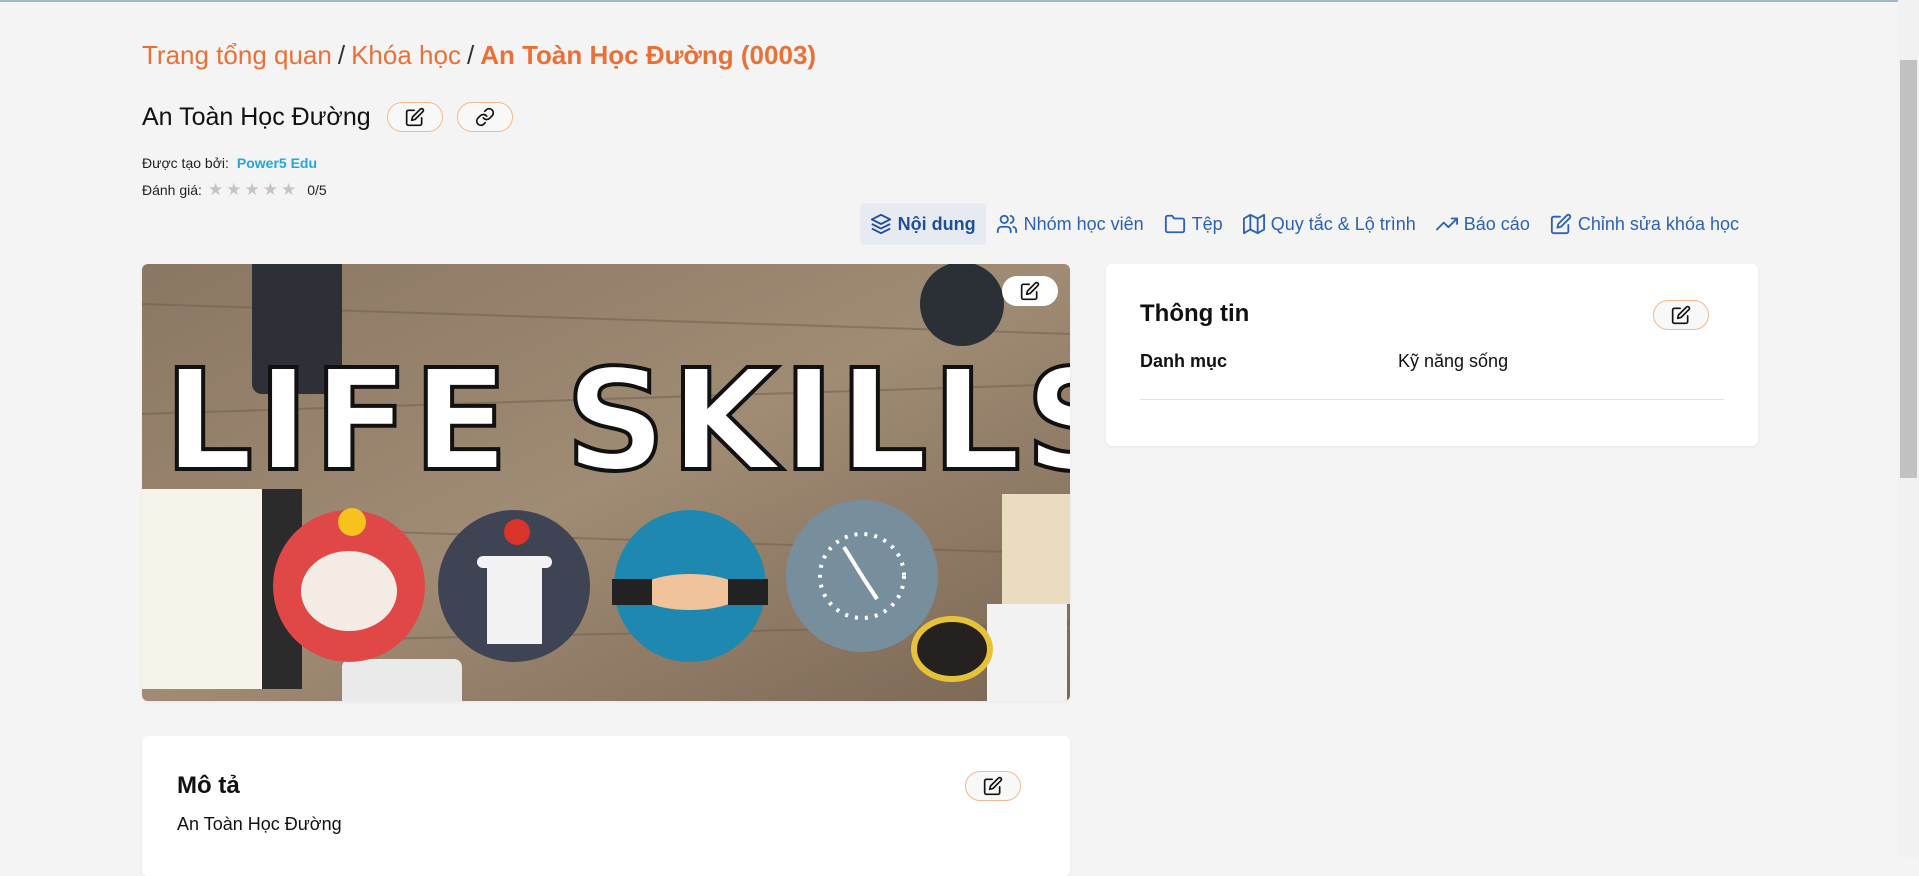 This screenshot has width=1919, height=876. Describe the element at coordinates (237, 55) in the screenshot. I see `breadcrumb-home: Trang tổng quan` at that location.